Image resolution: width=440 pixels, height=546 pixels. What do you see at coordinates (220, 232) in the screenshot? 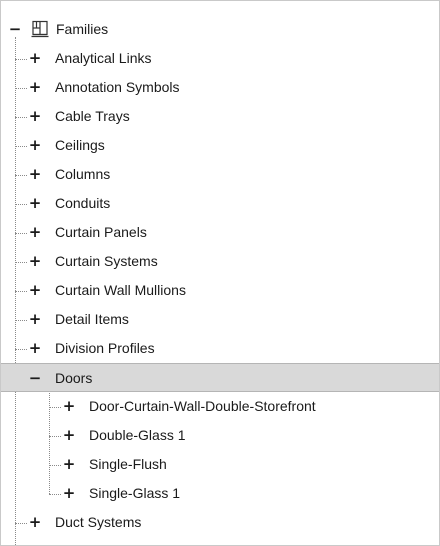
I see `tree-node-curtain-panels: + Curtain Panels` at bounding box center [220, 232].